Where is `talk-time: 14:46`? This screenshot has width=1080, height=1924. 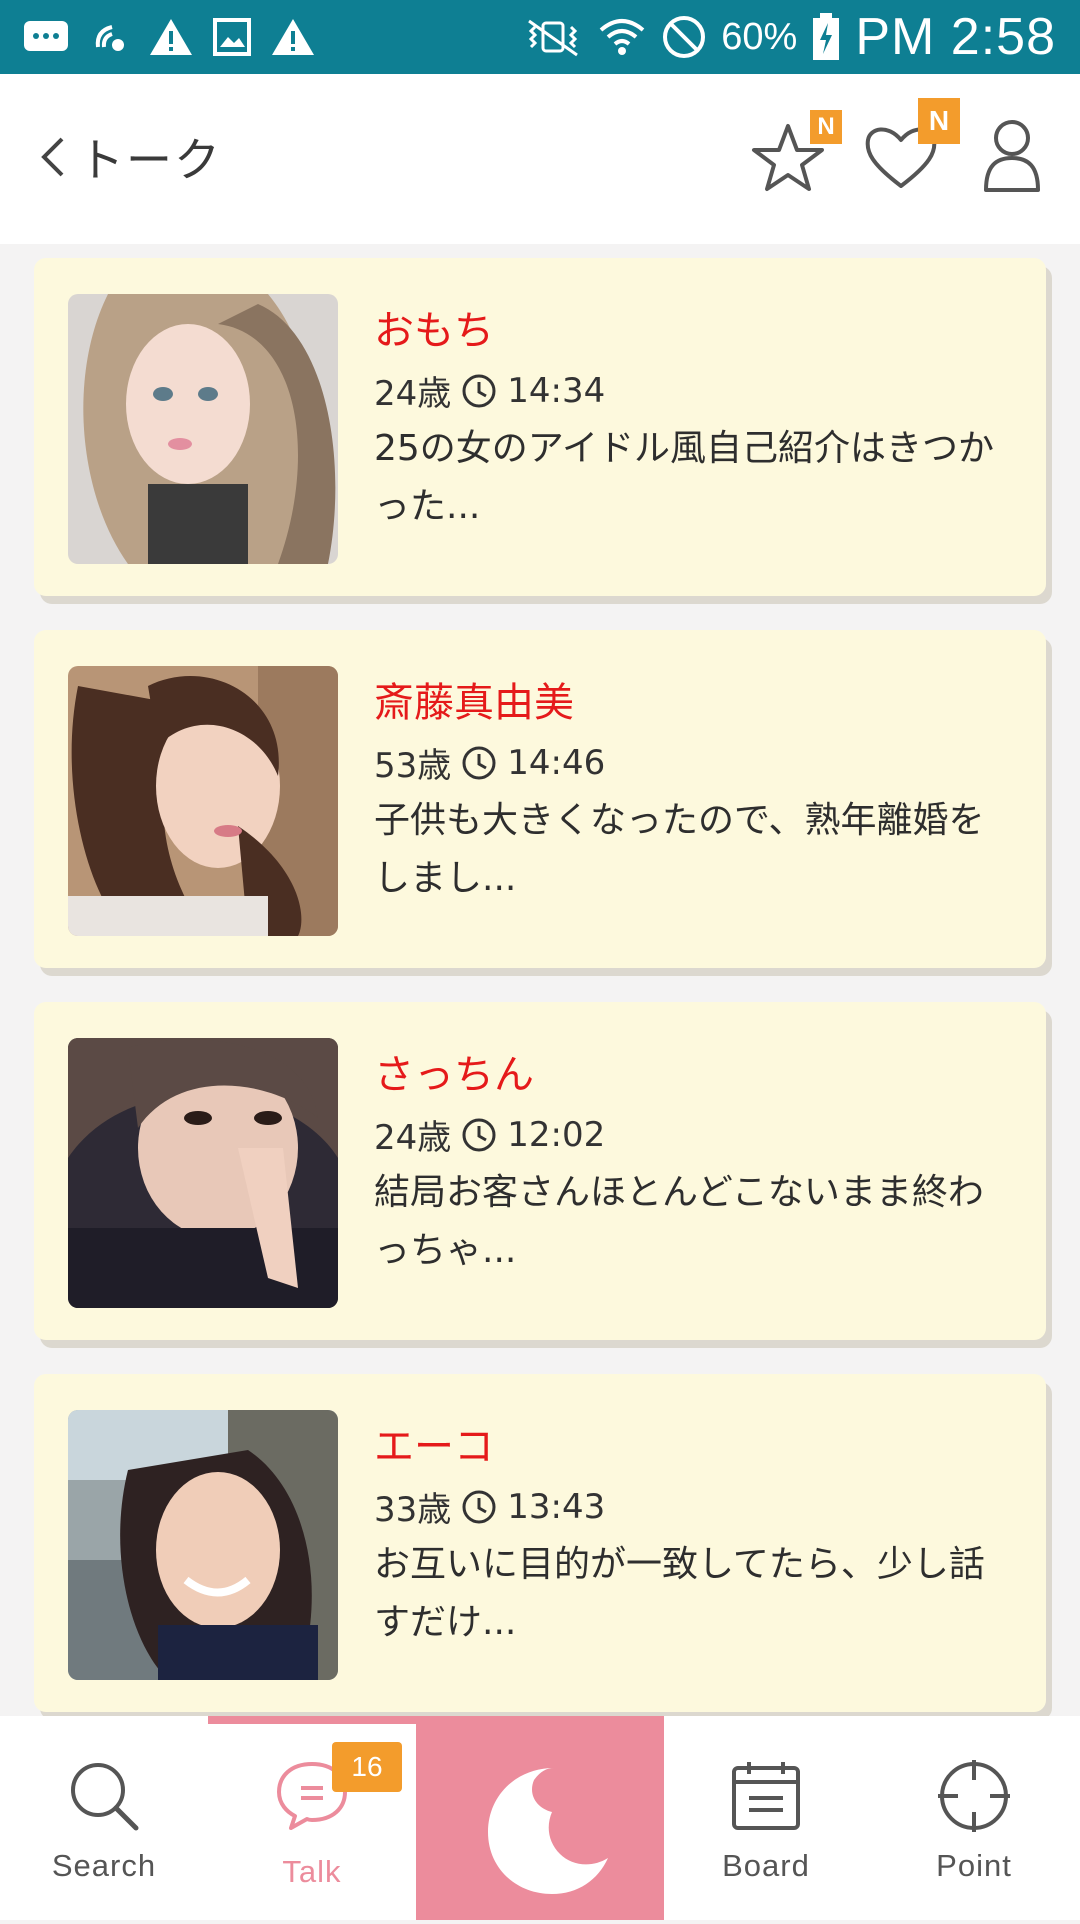
talk-time: 14:46 is located at coordinates (556, 762).